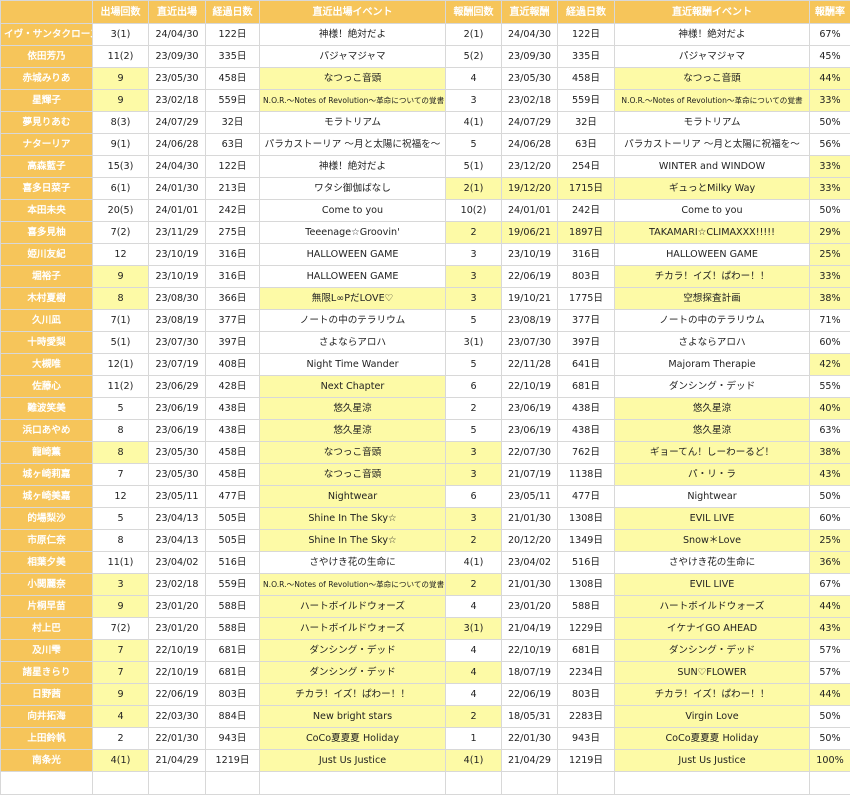 Image resolution: width=850 pixels, height=808 pixels. Describe the element at coordinates (586, 188) in the screenshot. I see `days-since-reward-cell: 1715日` at that location.